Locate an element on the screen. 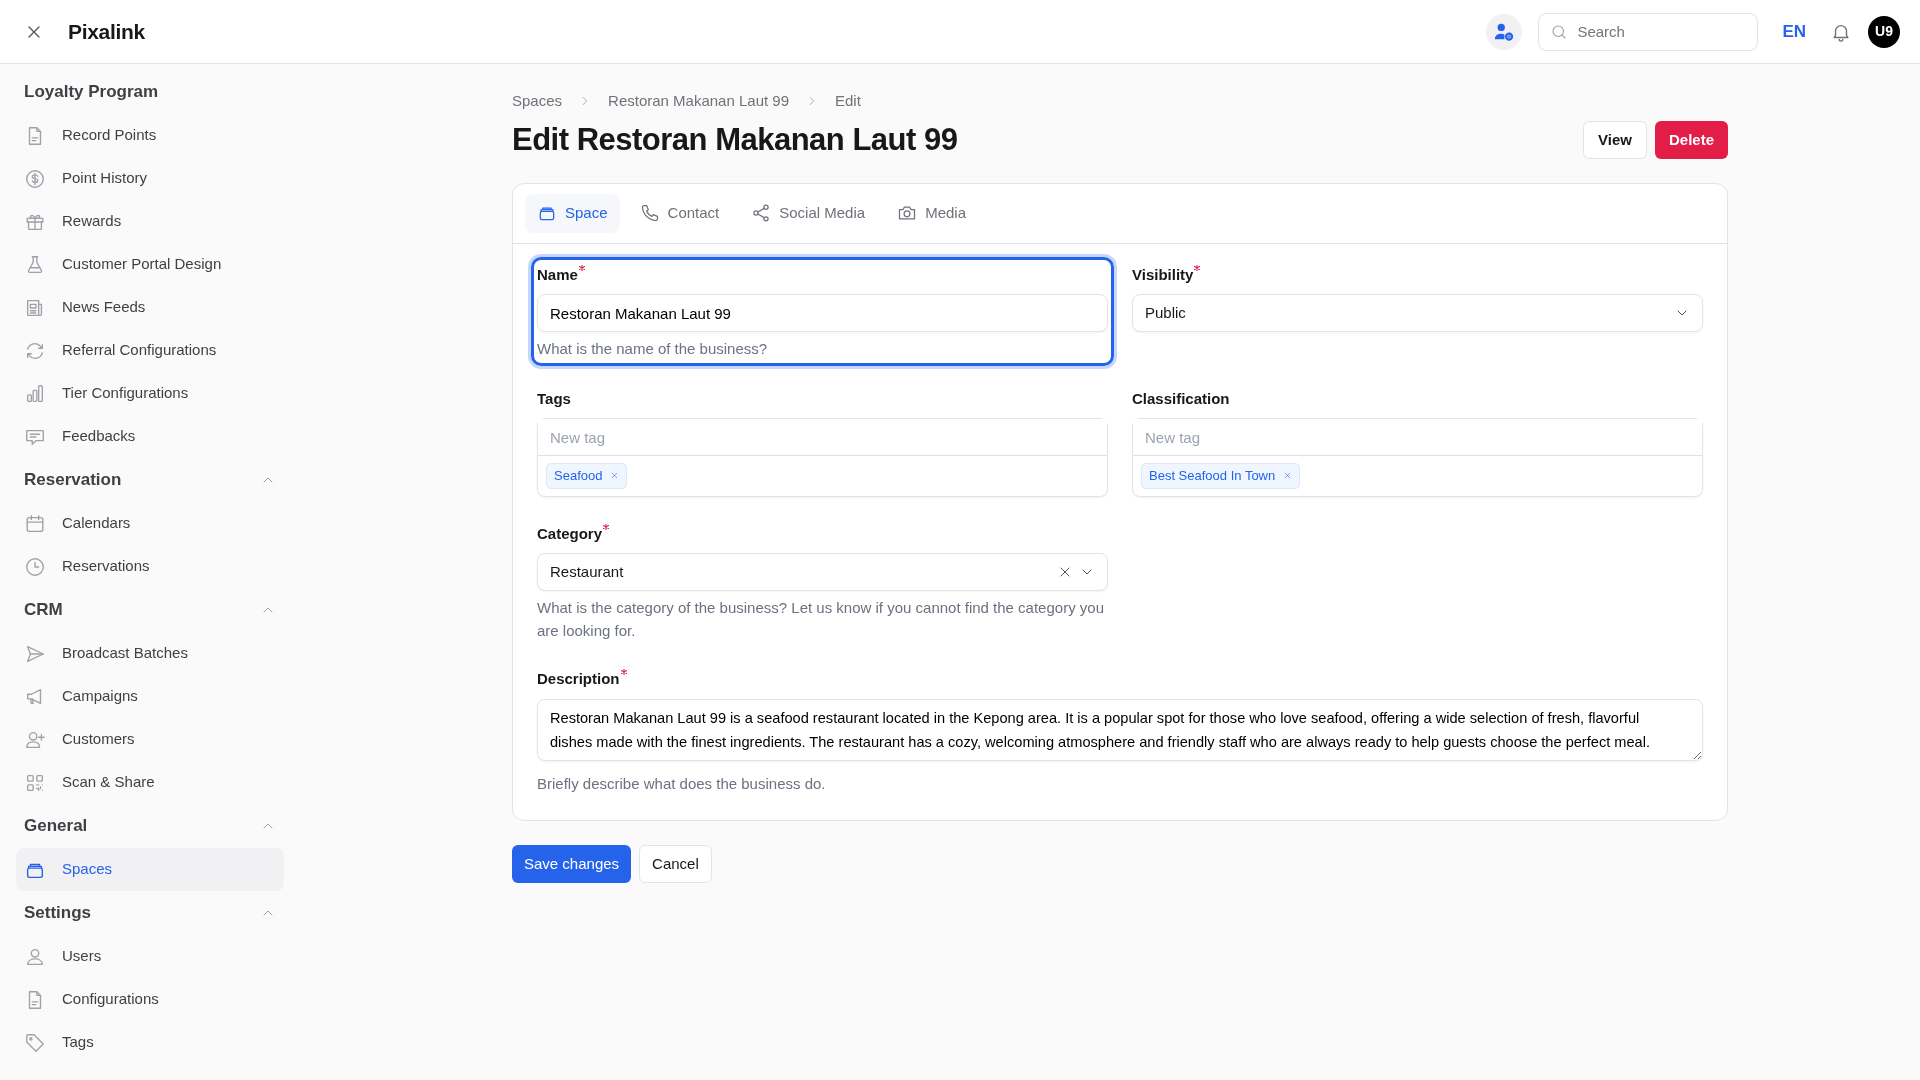 The image size is (1920, 1080). delete-button: Delete is located at coordinates (1691, 139).